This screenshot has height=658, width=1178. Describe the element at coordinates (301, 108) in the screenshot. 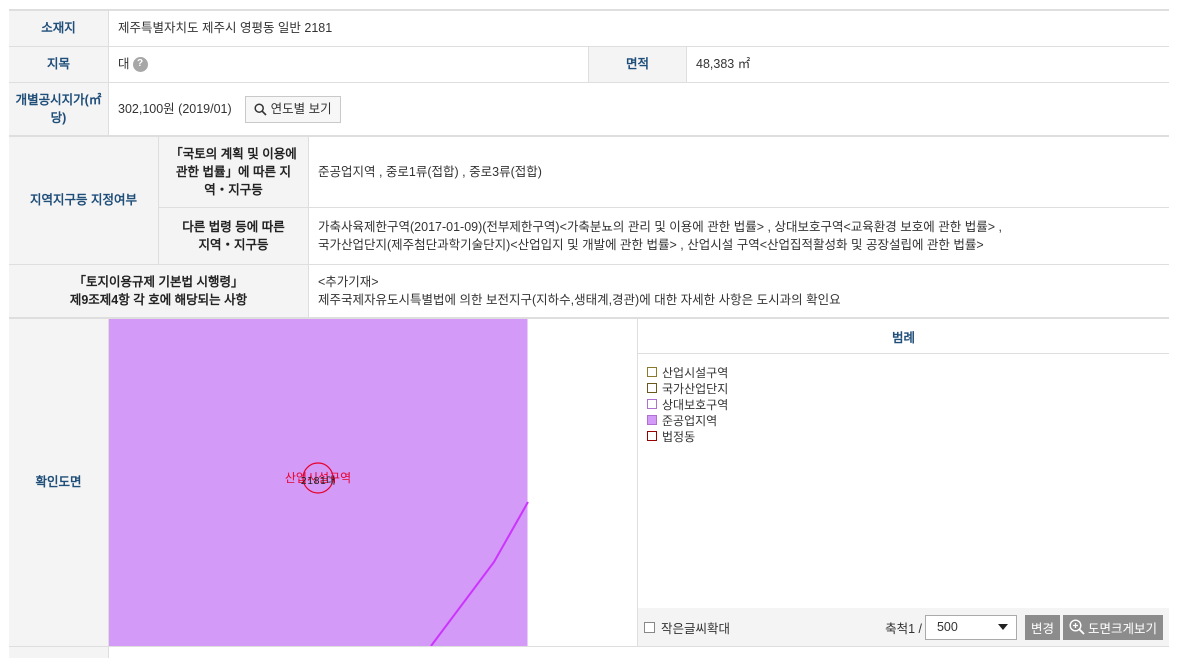

I see `yearly-view-label: 연도별 보기` at that location.